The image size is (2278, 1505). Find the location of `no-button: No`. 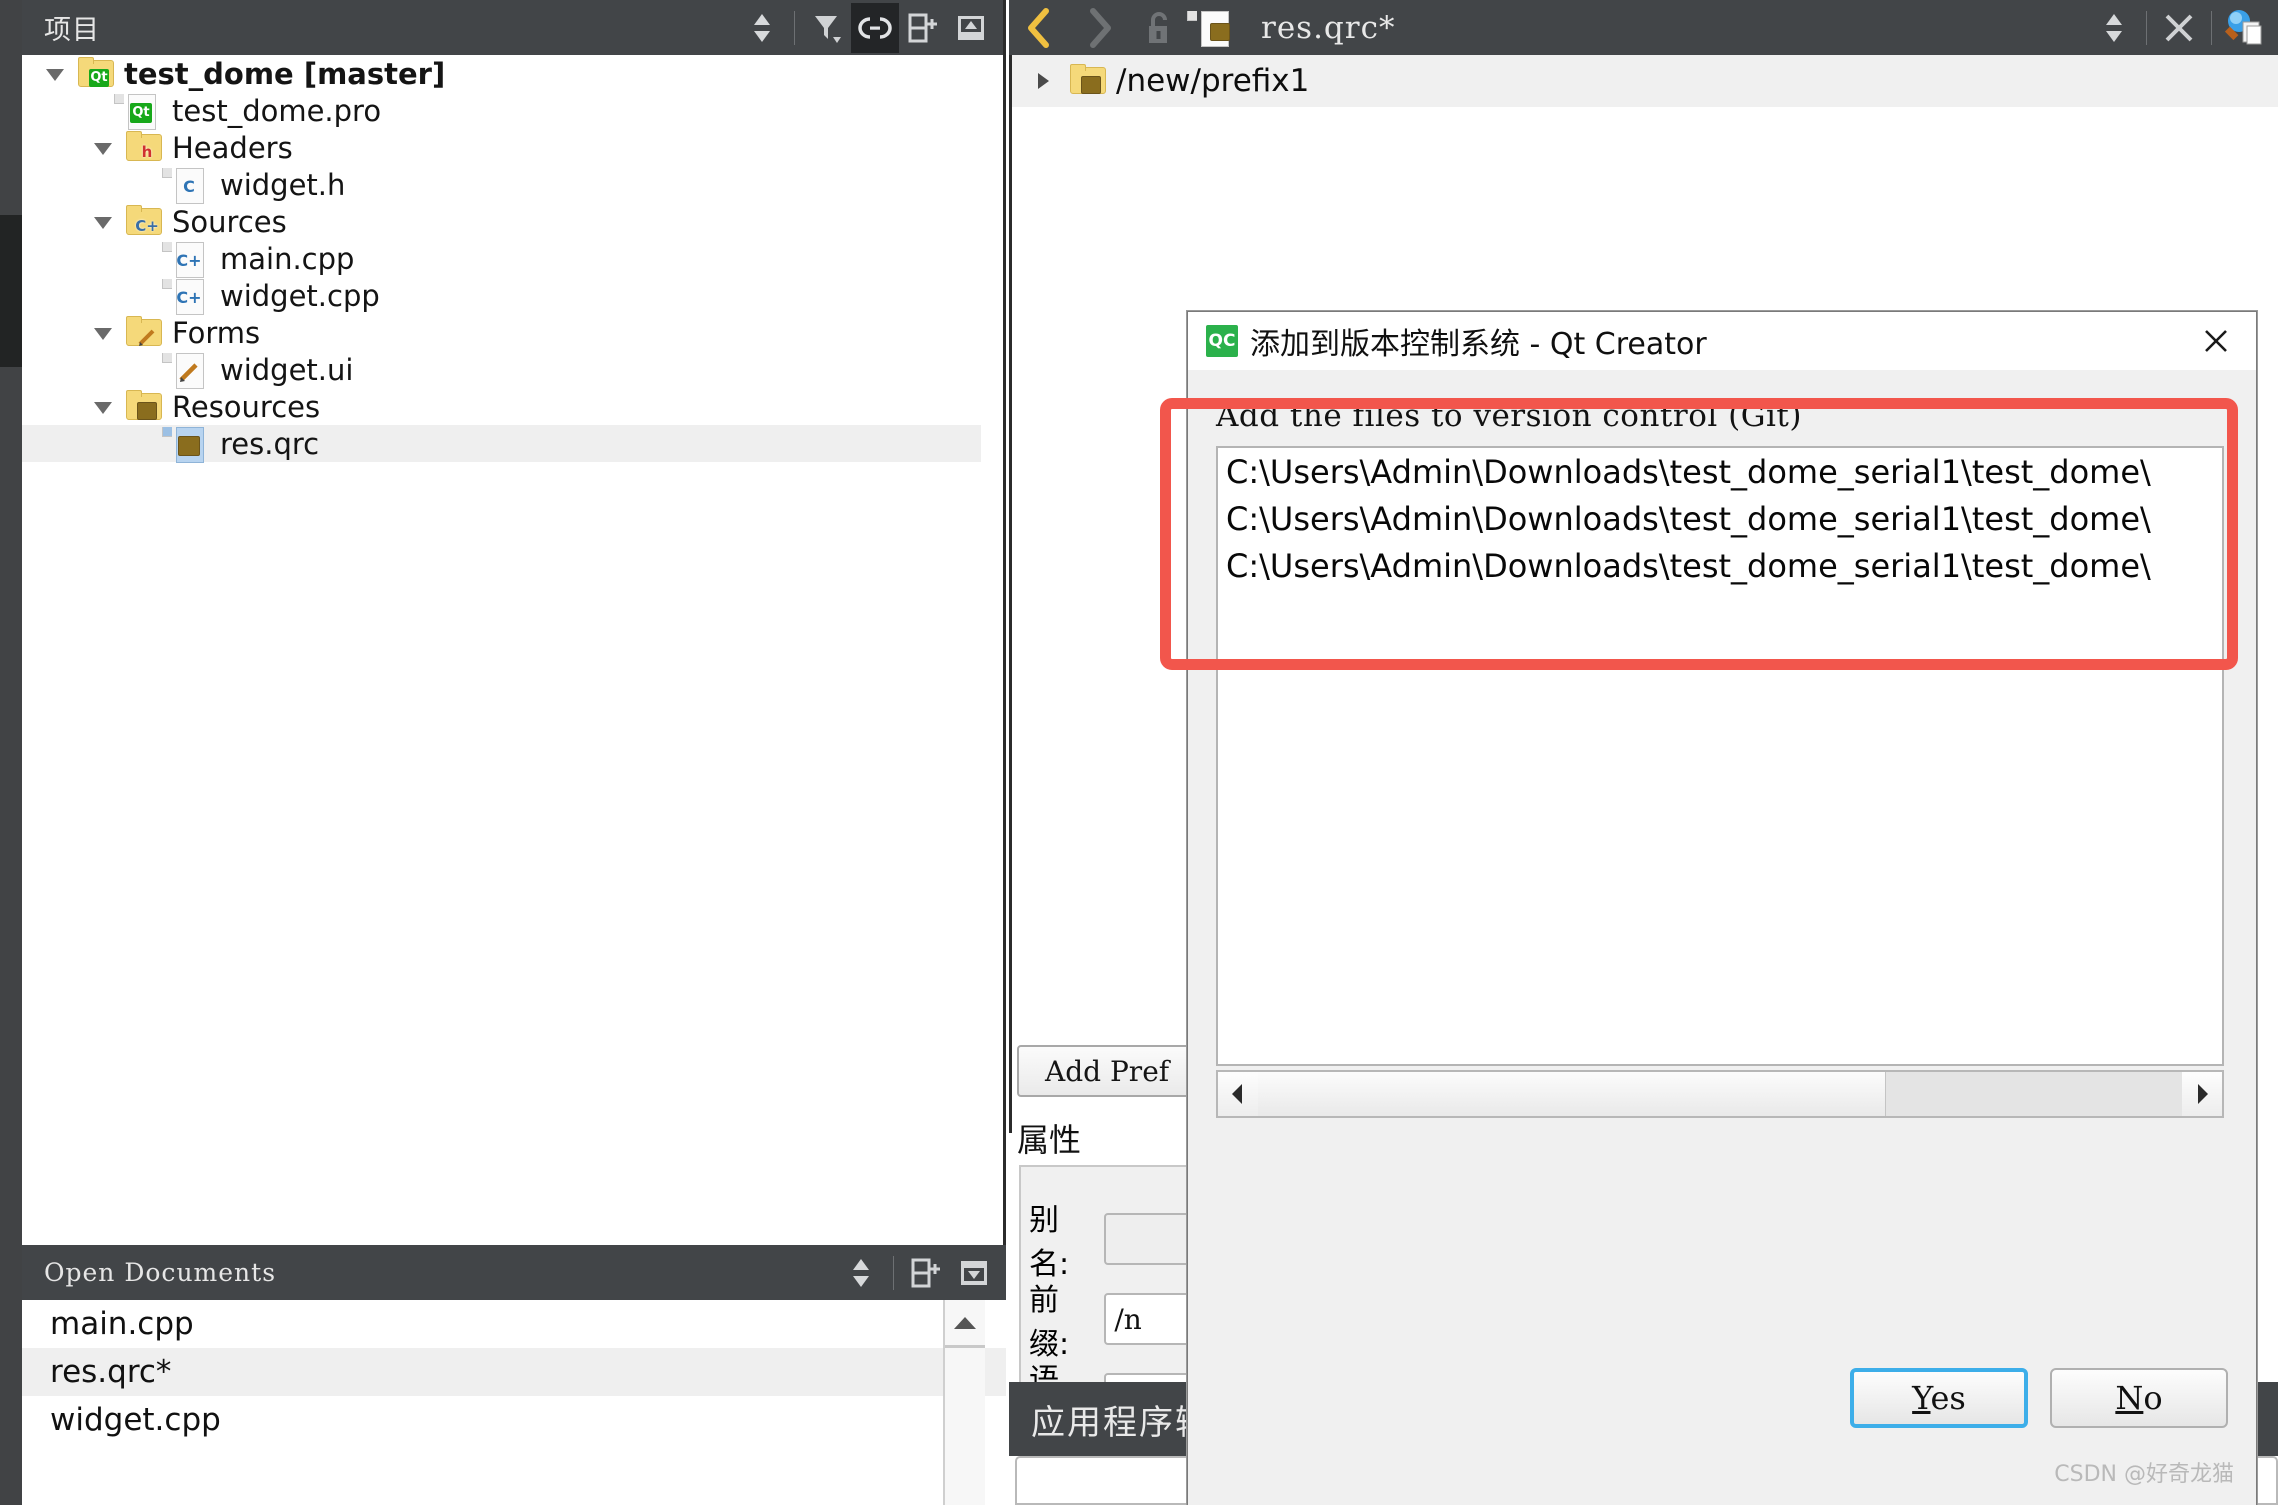

no-button: No is located at coordinates (2139, 1398).